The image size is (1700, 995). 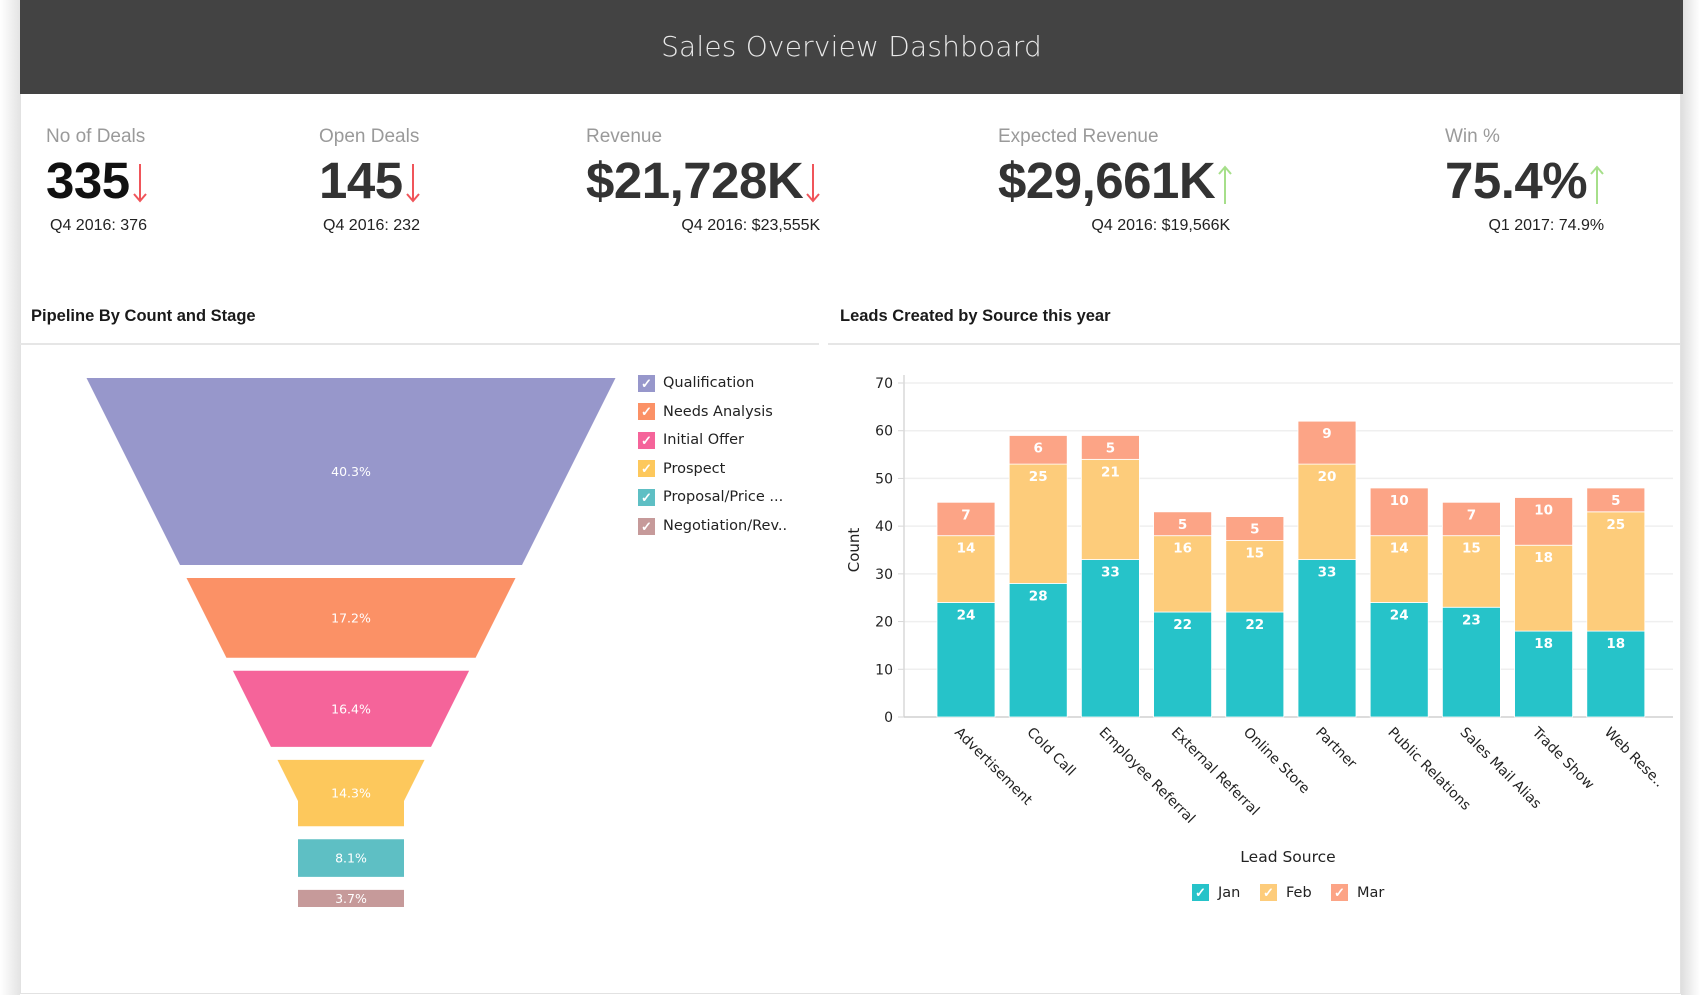 What do you see at coordinates (1546, 225) in the screenshot?
I see `kpi-comparison: Q1 2017: 74.9%` at bounding box center [1546, 225].